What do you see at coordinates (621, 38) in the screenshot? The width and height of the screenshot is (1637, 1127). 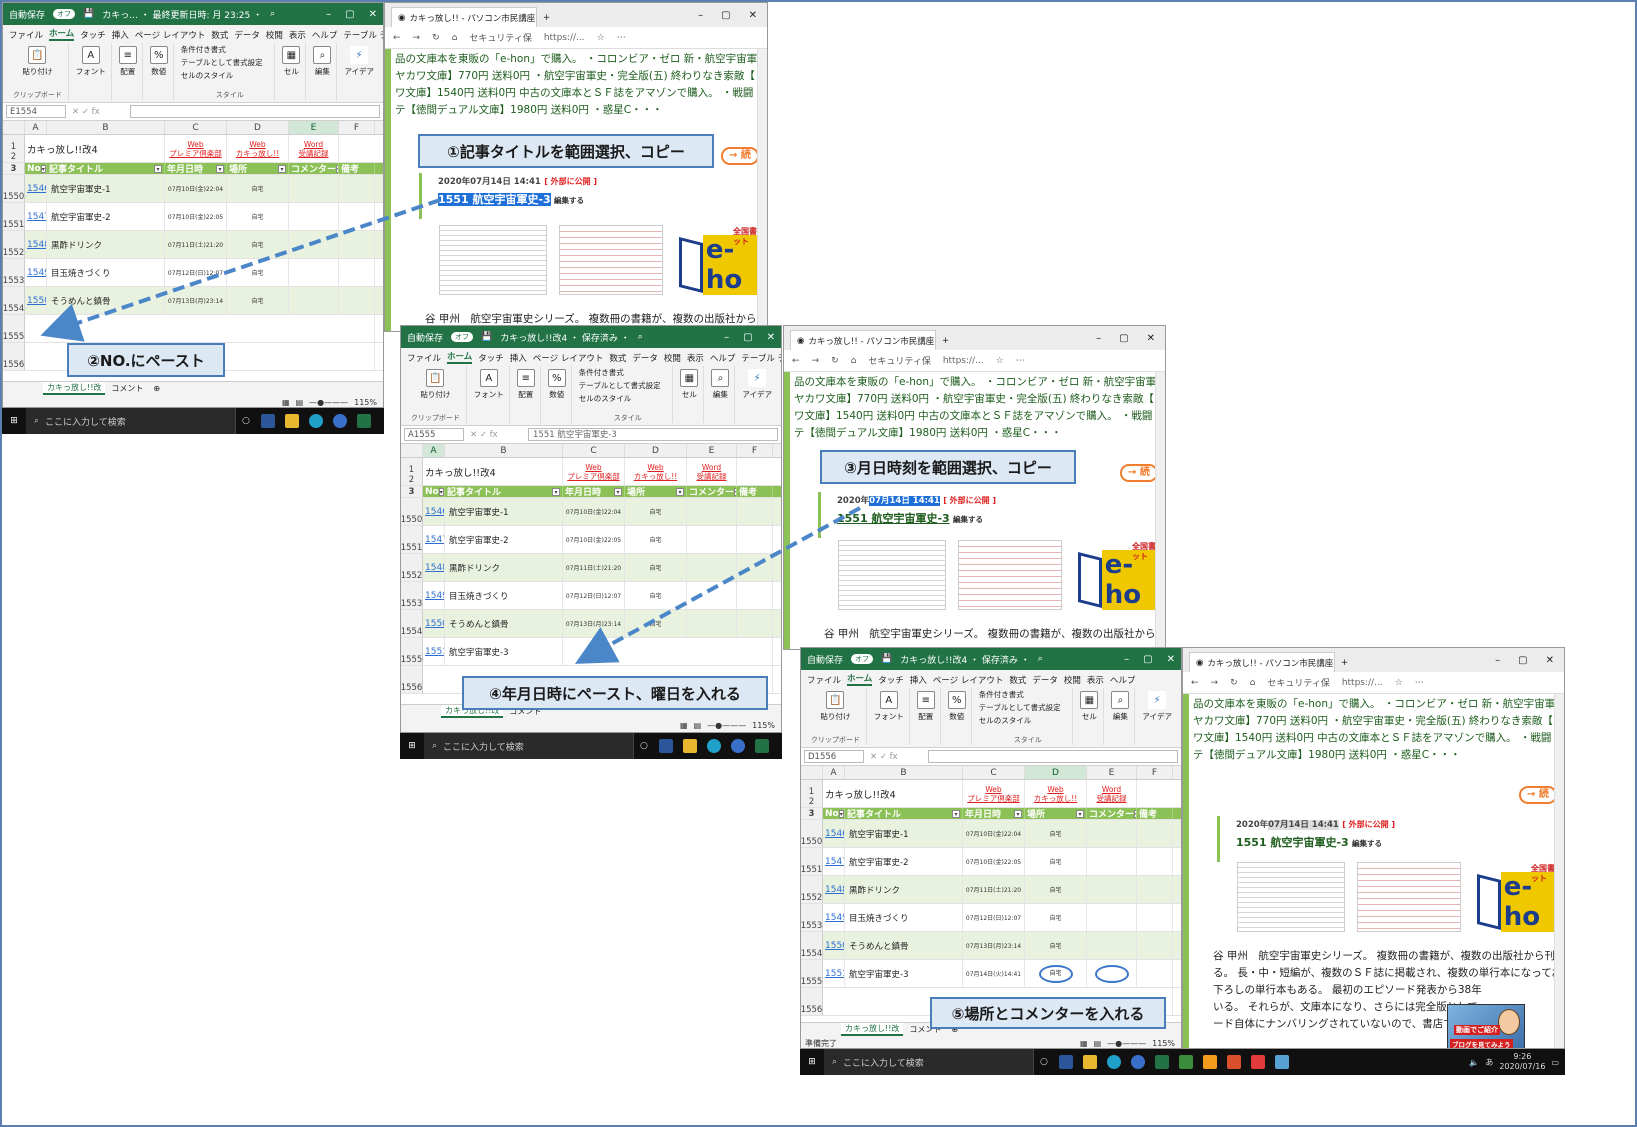 I see `menu-icon: ⋯` at bounding box center [621, 38].